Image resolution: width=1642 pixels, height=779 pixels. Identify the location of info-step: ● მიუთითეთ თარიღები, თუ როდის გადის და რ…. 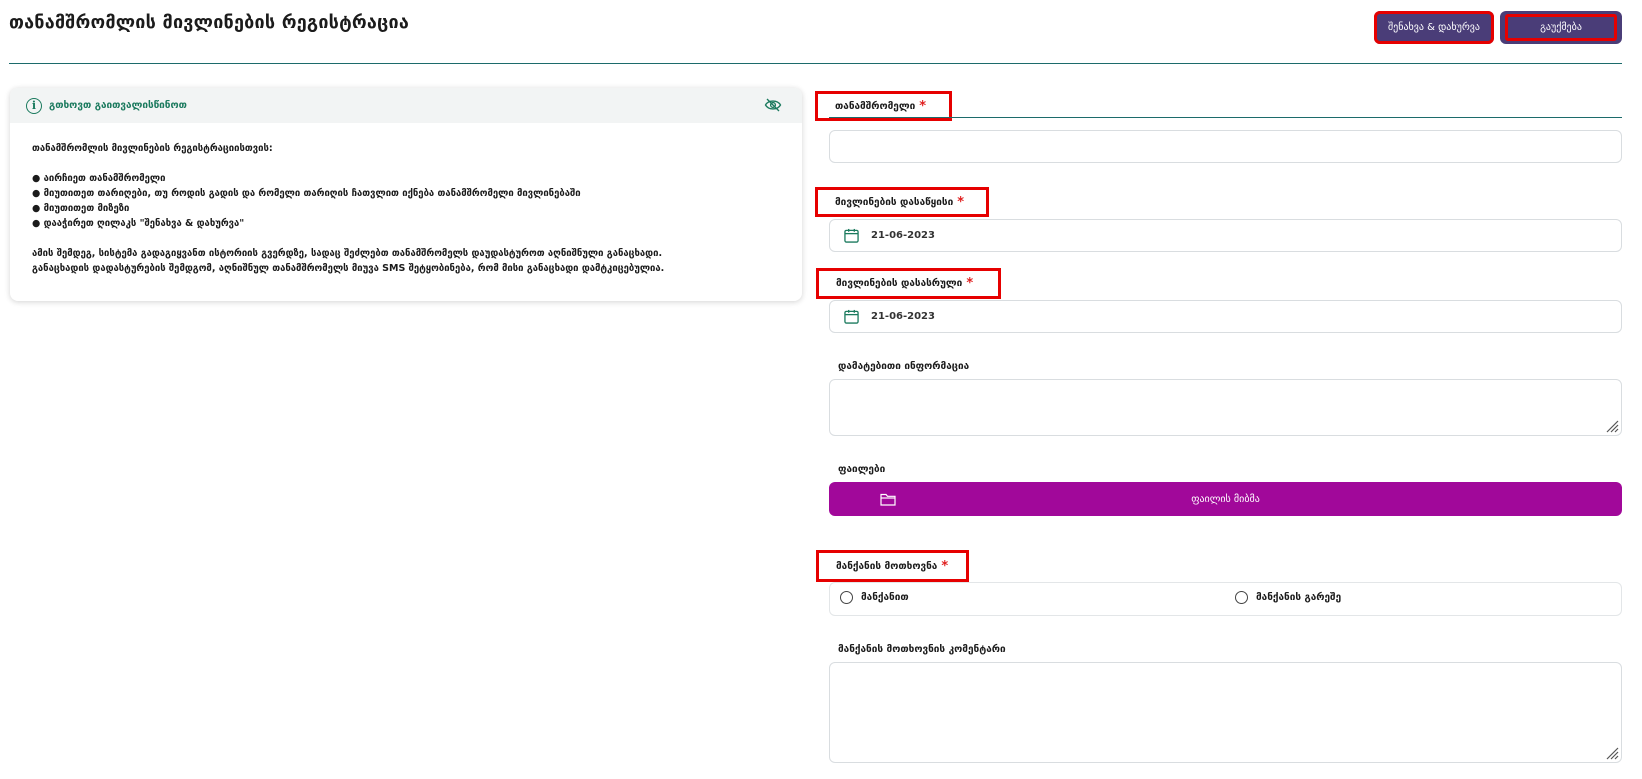
(306, 193).